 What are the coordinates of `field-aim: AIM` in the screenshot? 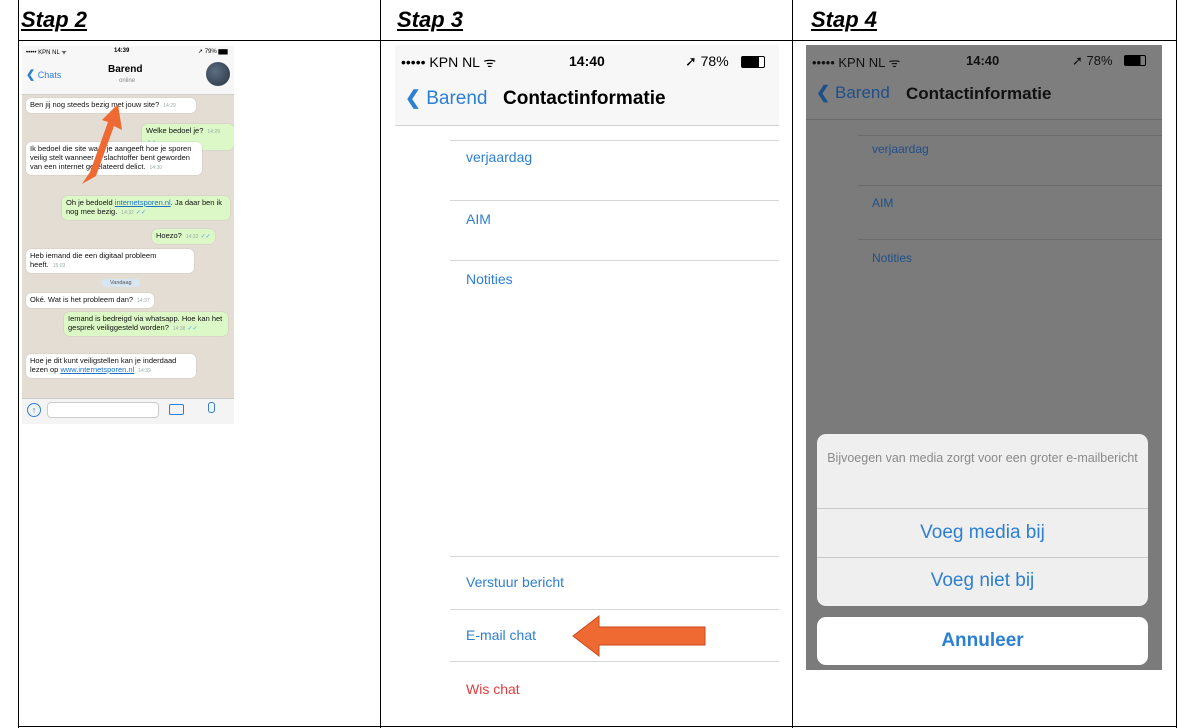 It's located at (883, 203).